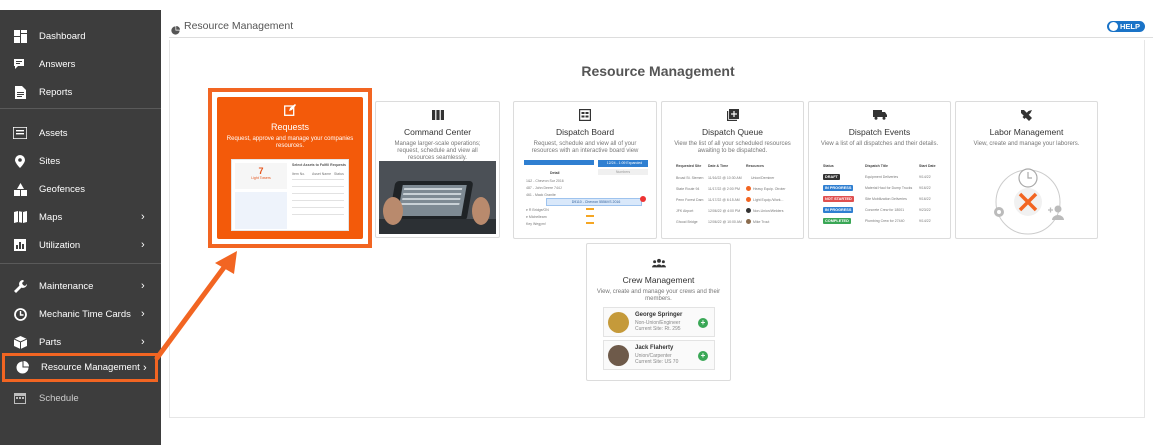 This screenshot has height=445, width=1153. Describe the element at coordinates (62, 36) in the screenshot. I see `sidebar-item-label: Dashboard` at that location.